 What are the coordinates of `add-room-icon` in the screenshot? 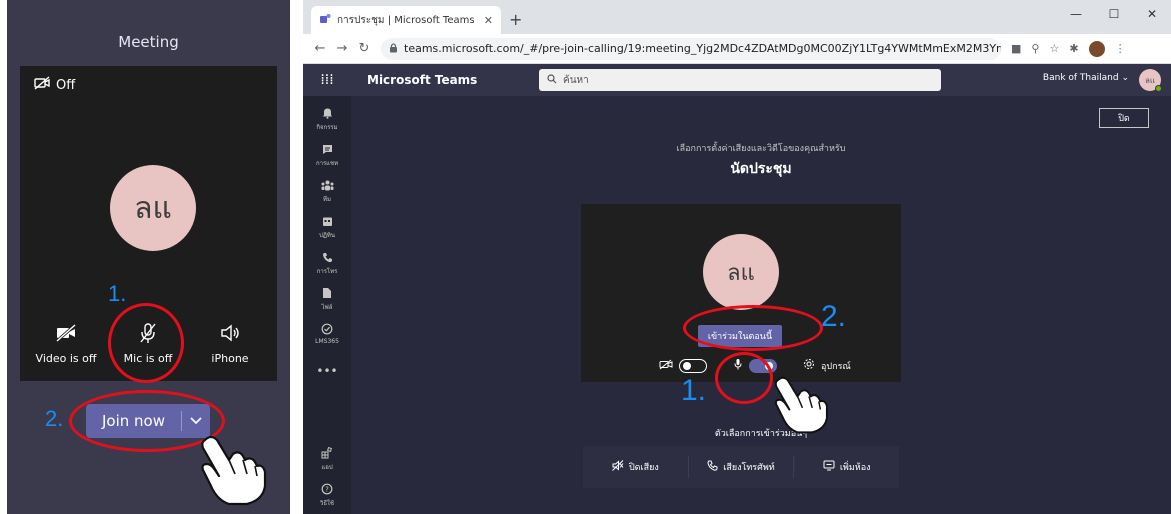 It's located at (829, 467).